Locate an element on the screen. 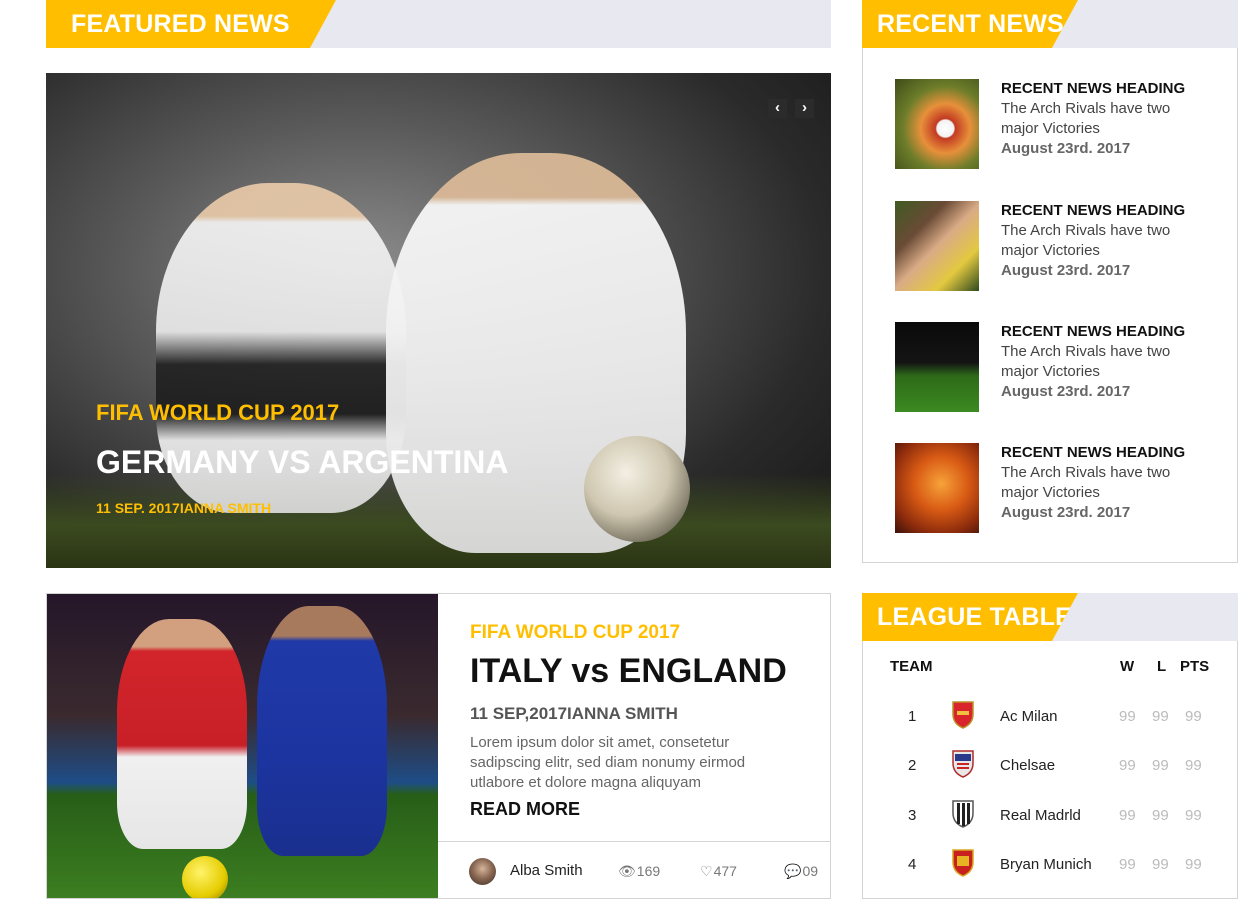  views-value: 169 is located at coordinates (648, 871).